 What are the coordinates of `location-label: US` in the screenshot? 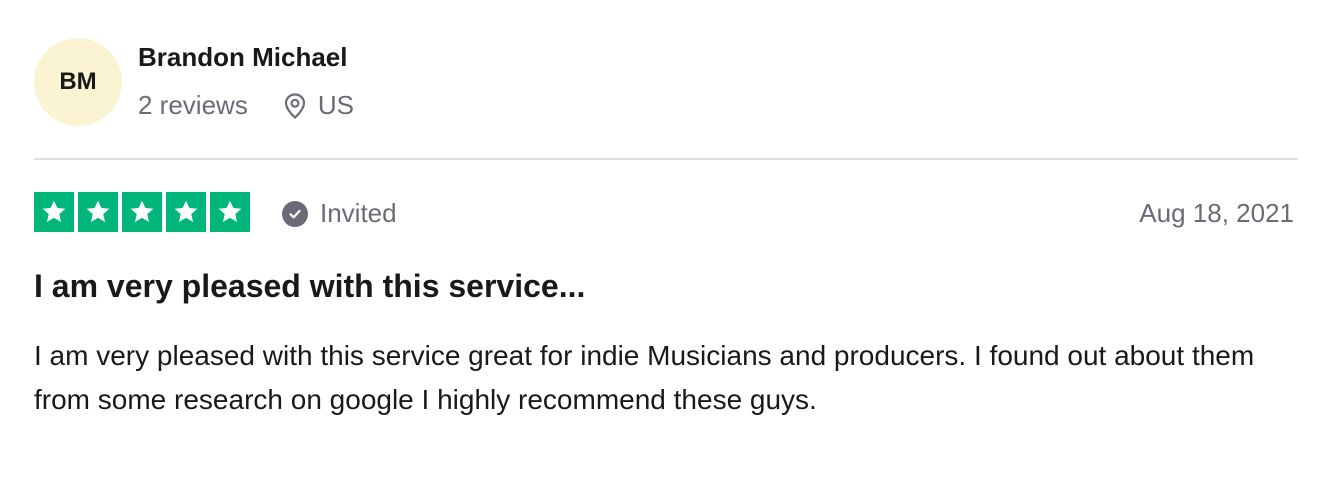 It's located at (335, 105).